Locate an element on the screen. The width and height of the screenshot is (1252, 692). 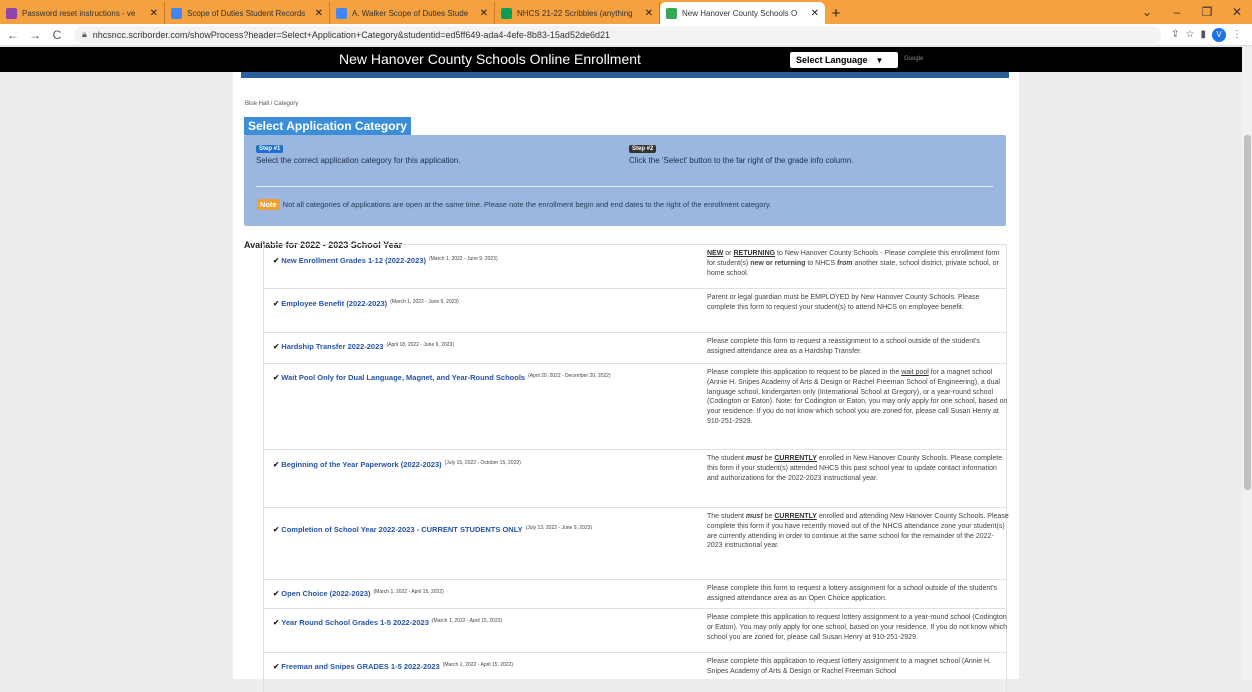
category-dates: (July 15, 2022 - October 15, 2022) is located at coordinates (482, 463).